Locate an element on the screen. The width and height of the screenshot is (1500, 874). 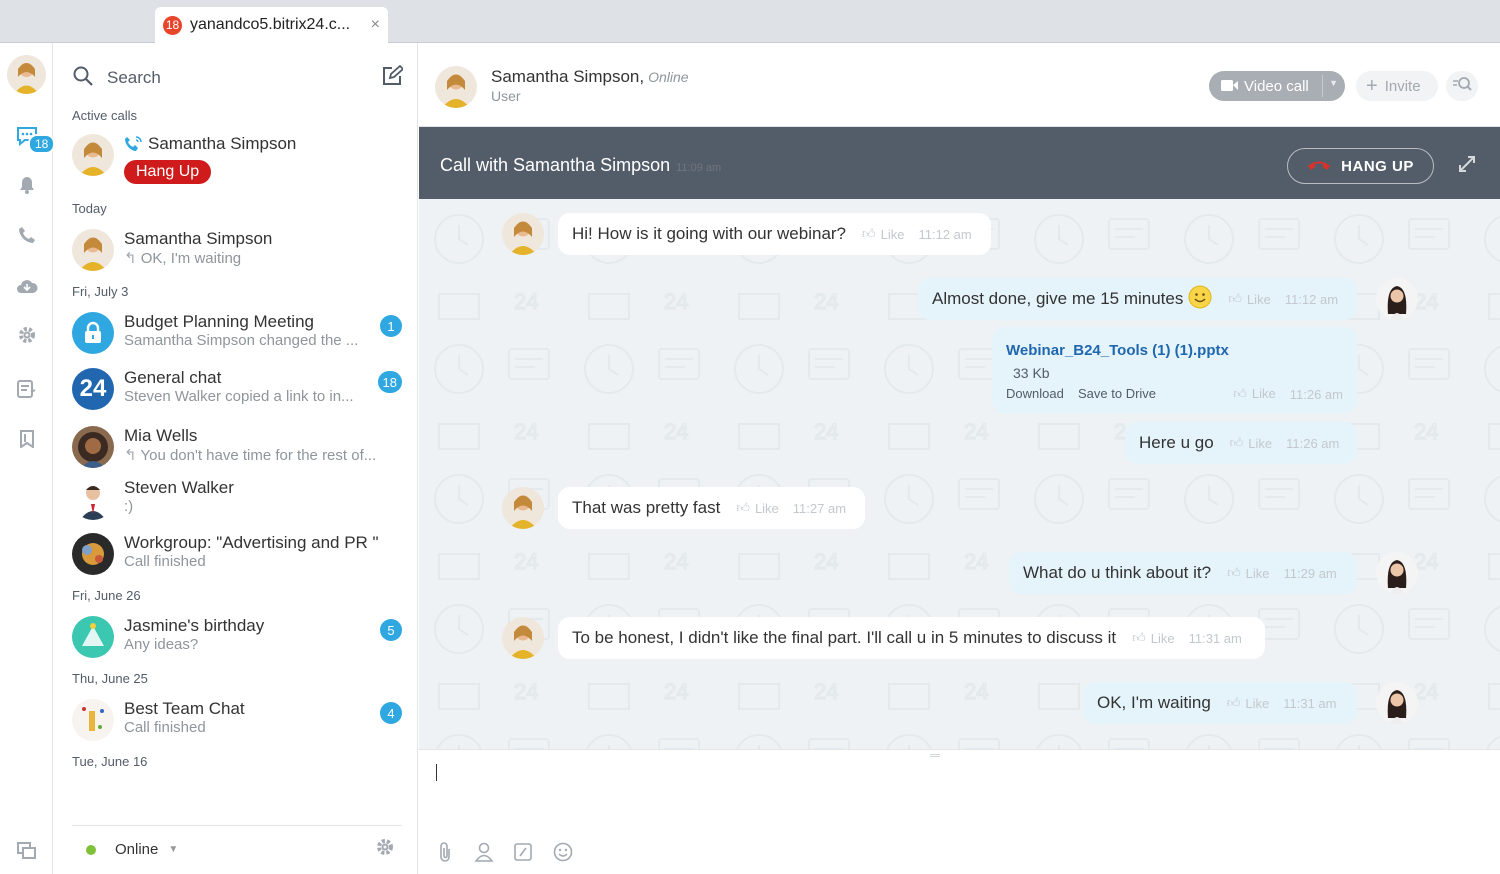
list-item: Jasmine's birthday Any ideas? 5 is located at coordinates (237, 638).